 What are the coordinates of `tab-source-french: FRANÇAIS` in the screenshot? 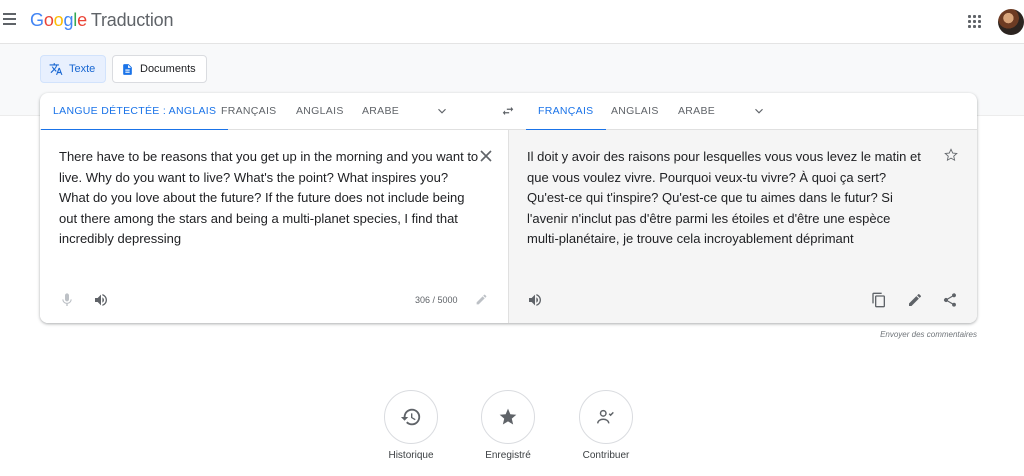 It's located at (249, 111).